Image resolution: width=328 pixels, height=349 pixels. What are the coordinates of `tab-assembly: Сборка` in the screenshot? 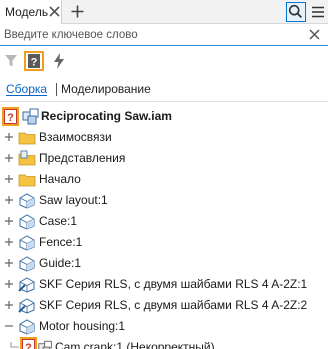 It's located at (26, 89).